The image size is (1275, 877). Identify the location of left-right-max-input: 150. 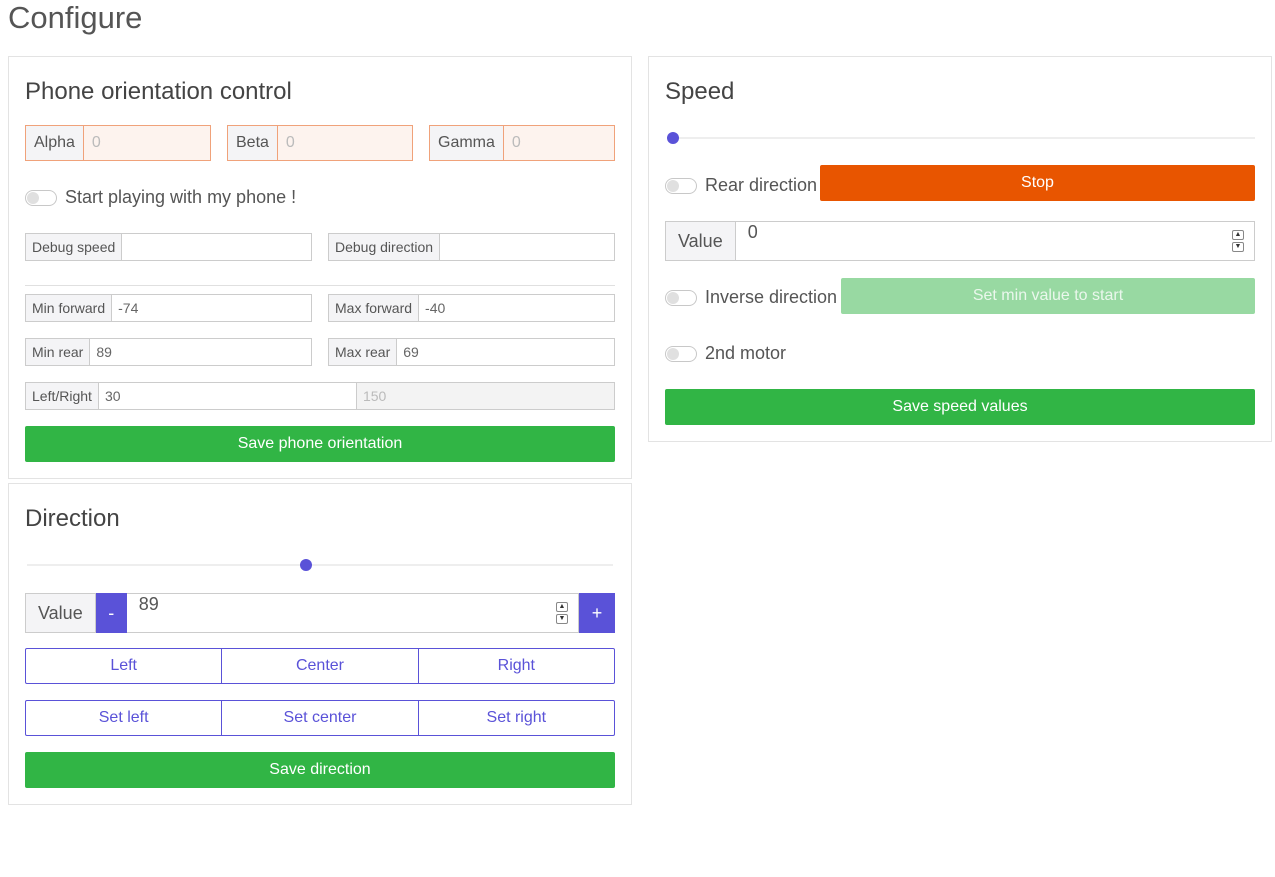
(485, 396).